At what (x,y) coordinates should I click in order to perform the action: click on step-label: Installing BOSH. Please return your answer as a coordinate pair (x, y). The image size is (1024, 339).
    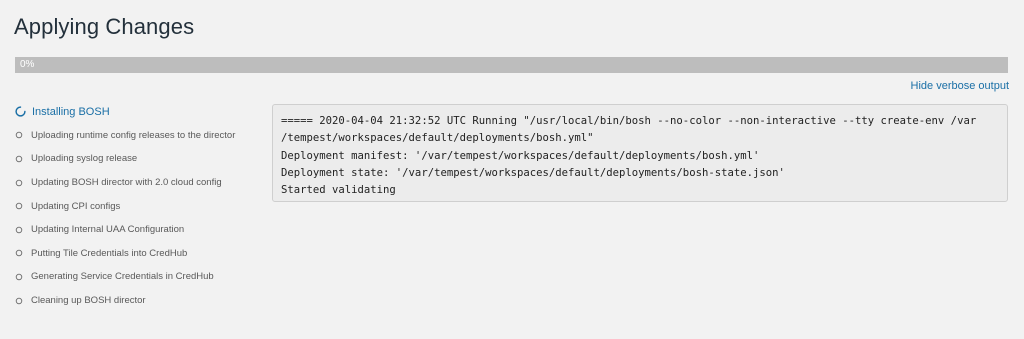
    Looking at the image, I should click on (71, 111).